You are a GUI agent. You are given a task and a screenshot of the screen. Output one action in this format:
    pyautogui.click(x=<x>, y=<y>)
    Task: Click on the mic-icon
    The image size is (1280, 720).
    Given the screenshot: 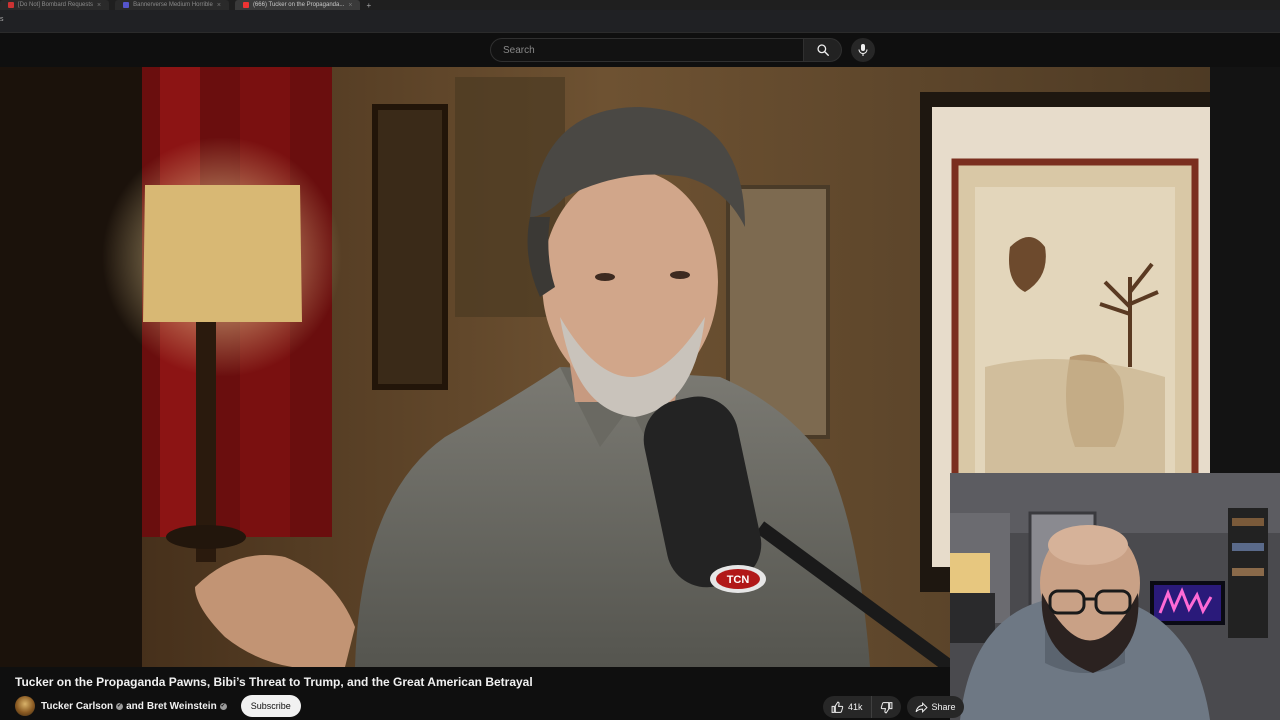 What is the action you would take?
    pyautogui.click(x=863, y=50)
    